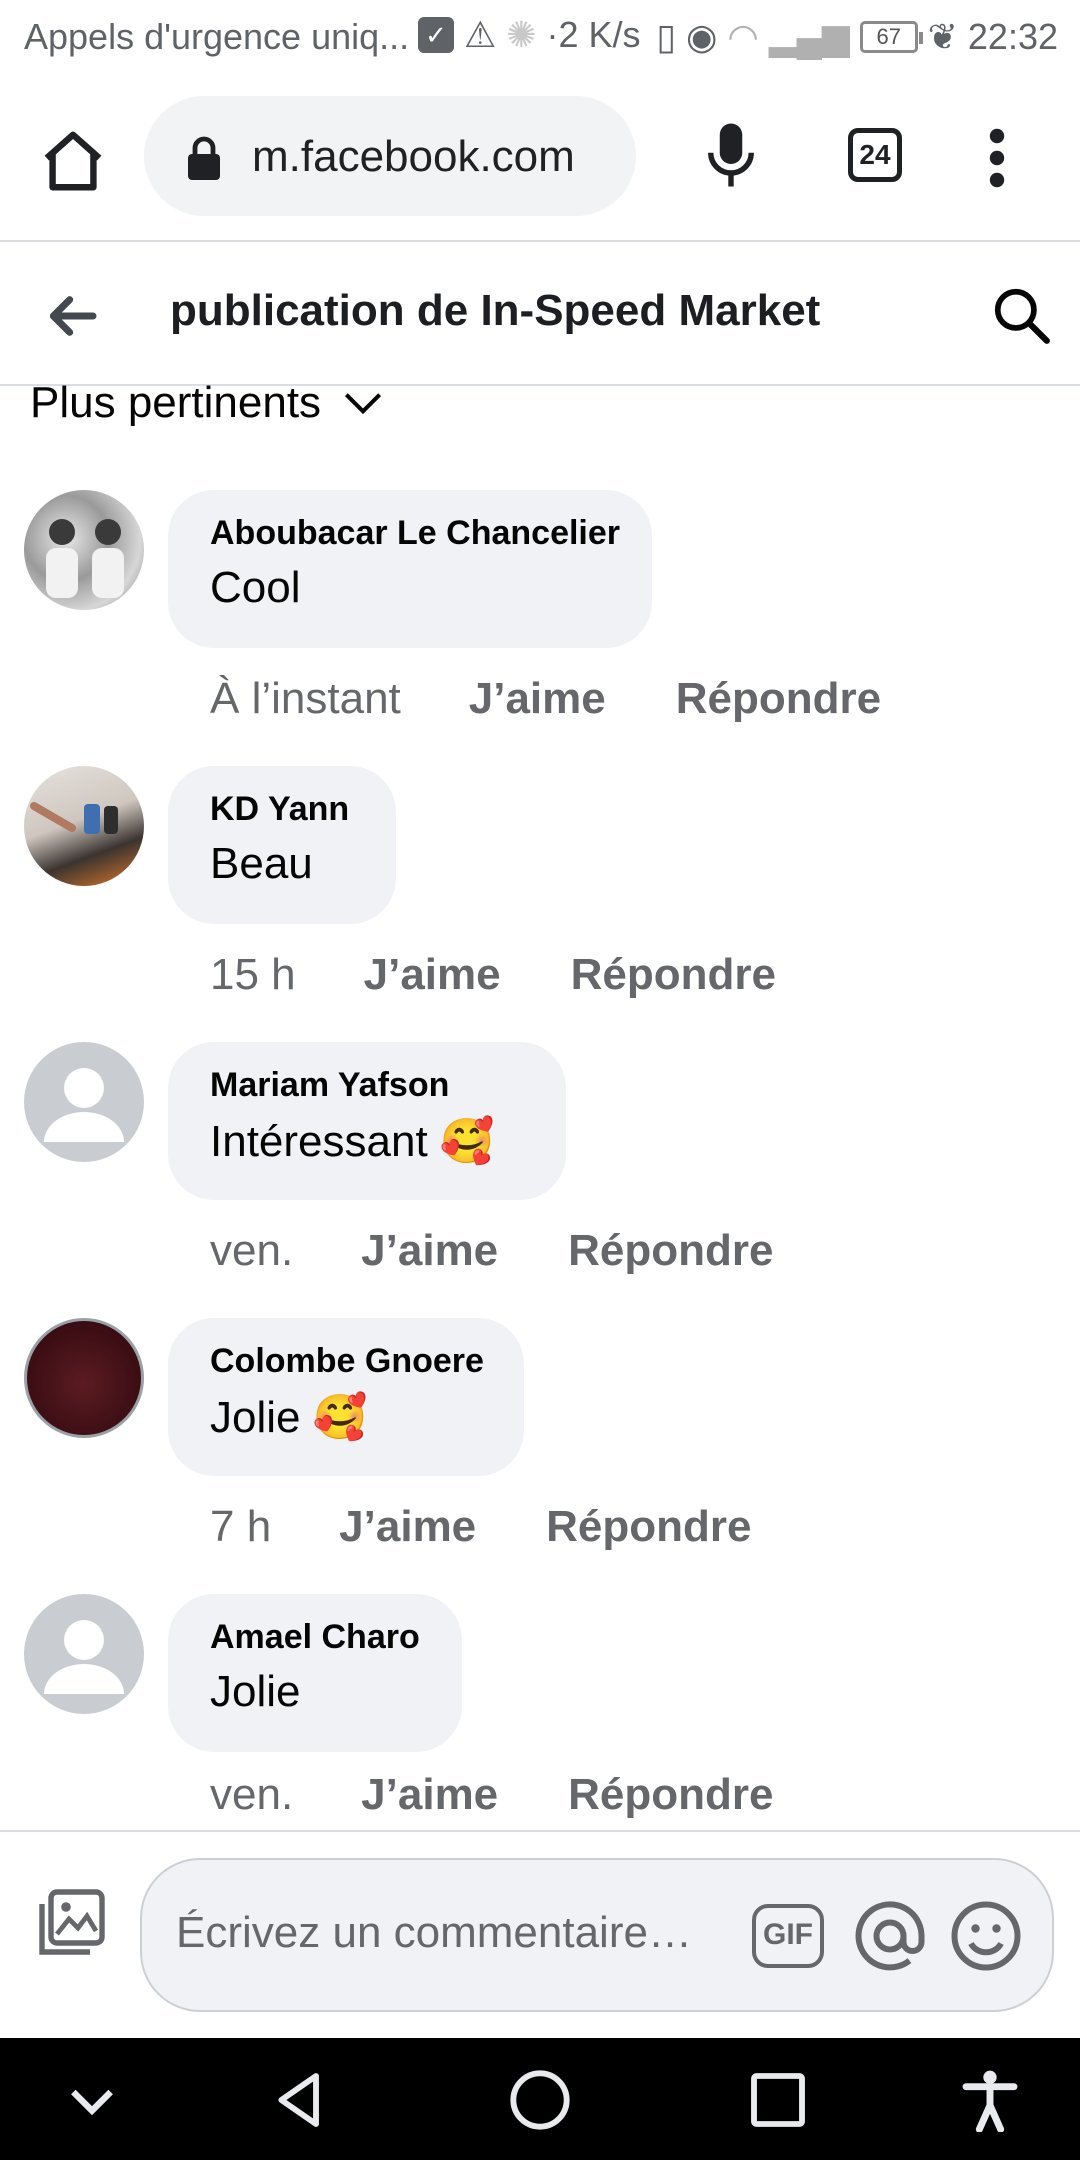  Describe the element at coordinates (73, 161) in the screenshot. I see `home-icon` at that location.